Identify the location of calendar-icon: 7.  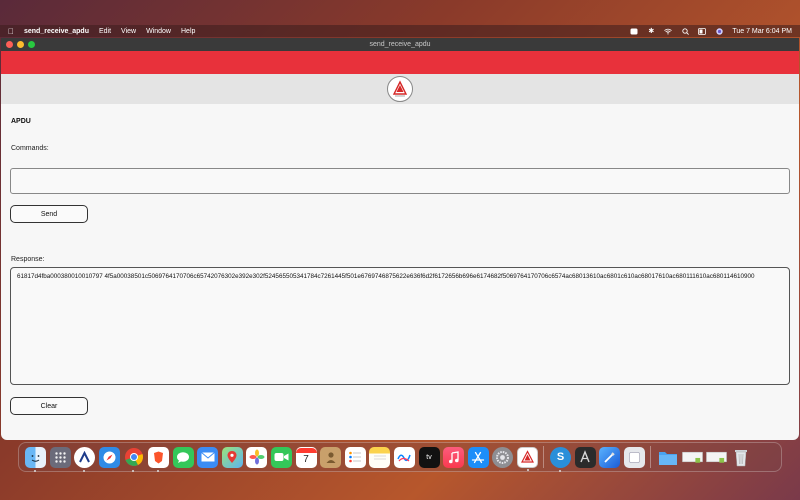
(306, 457).